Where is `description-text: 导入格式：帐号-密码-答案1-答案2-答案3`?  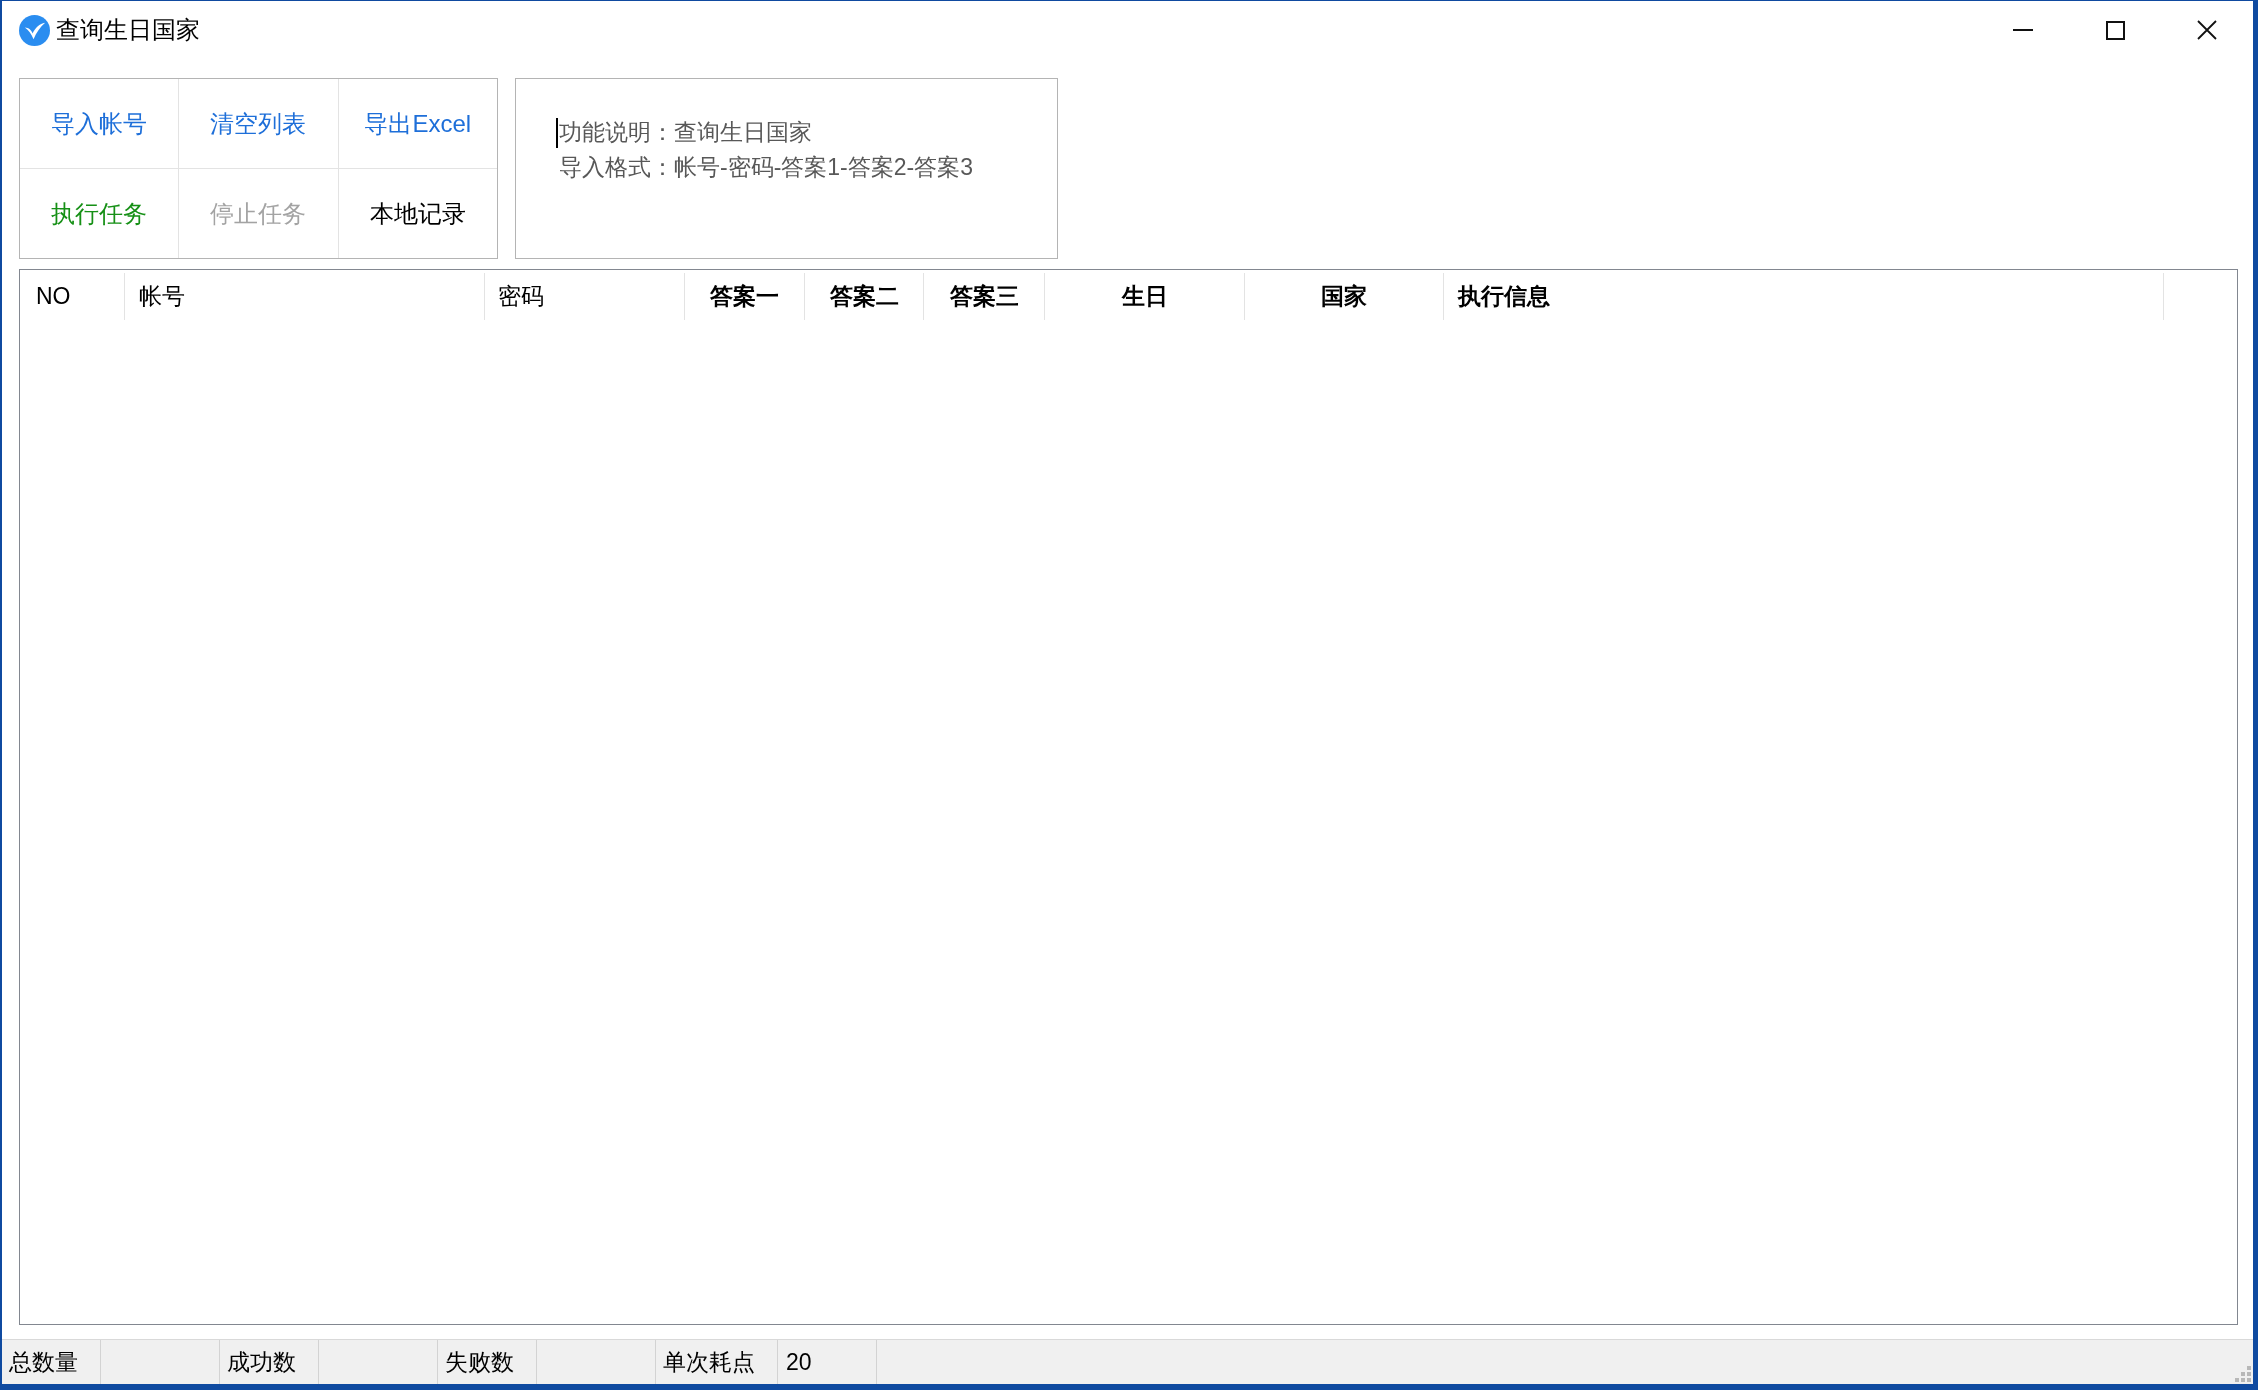 description-text: 导入格式：帐号-密码-答案1-答案2-答案3 is located at coordinates (766, 167).